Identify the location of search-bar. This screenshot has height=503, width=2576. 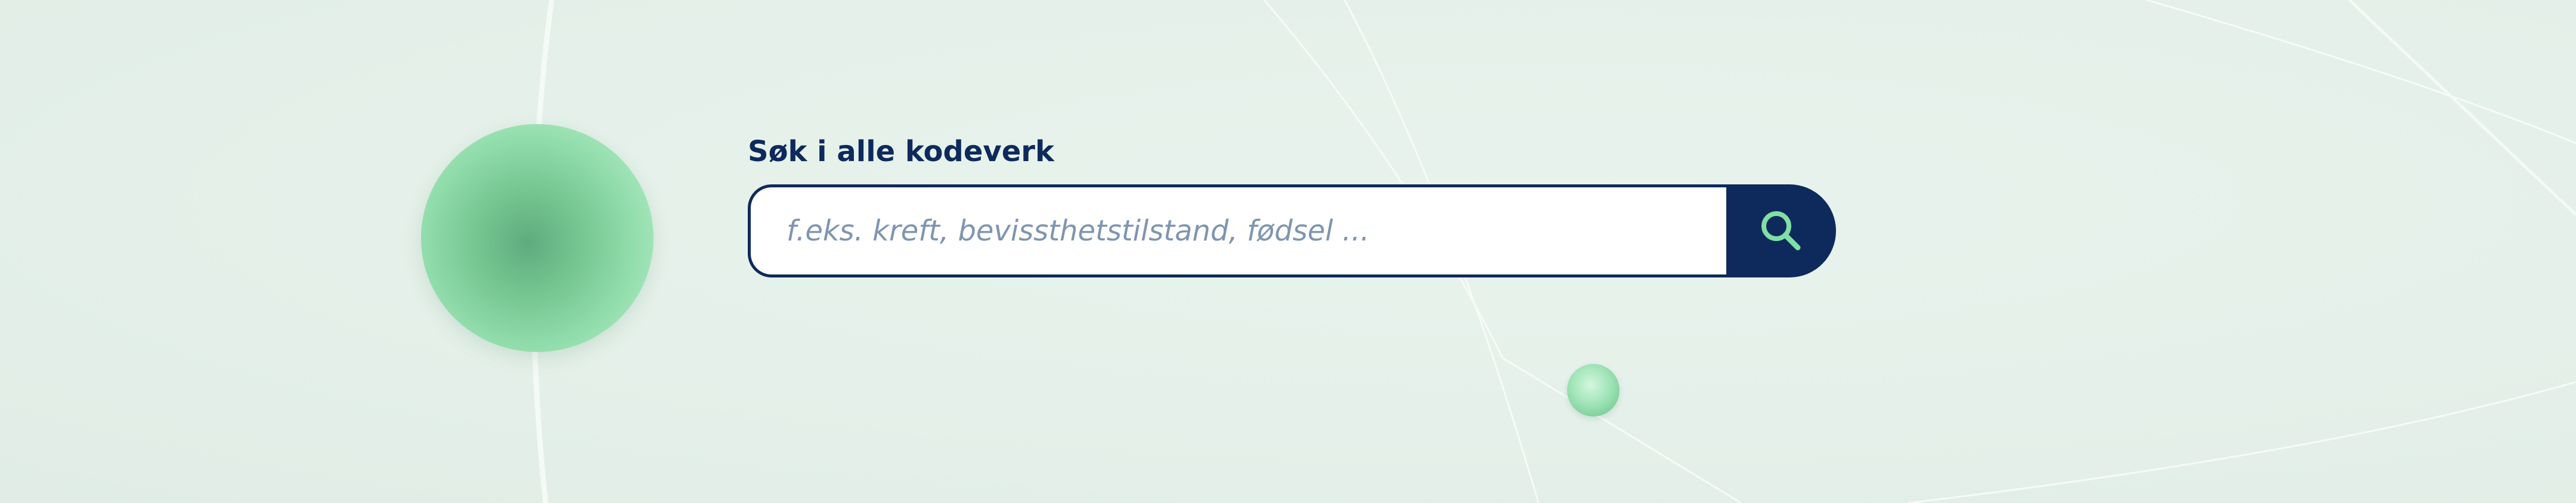
(1292, 230).